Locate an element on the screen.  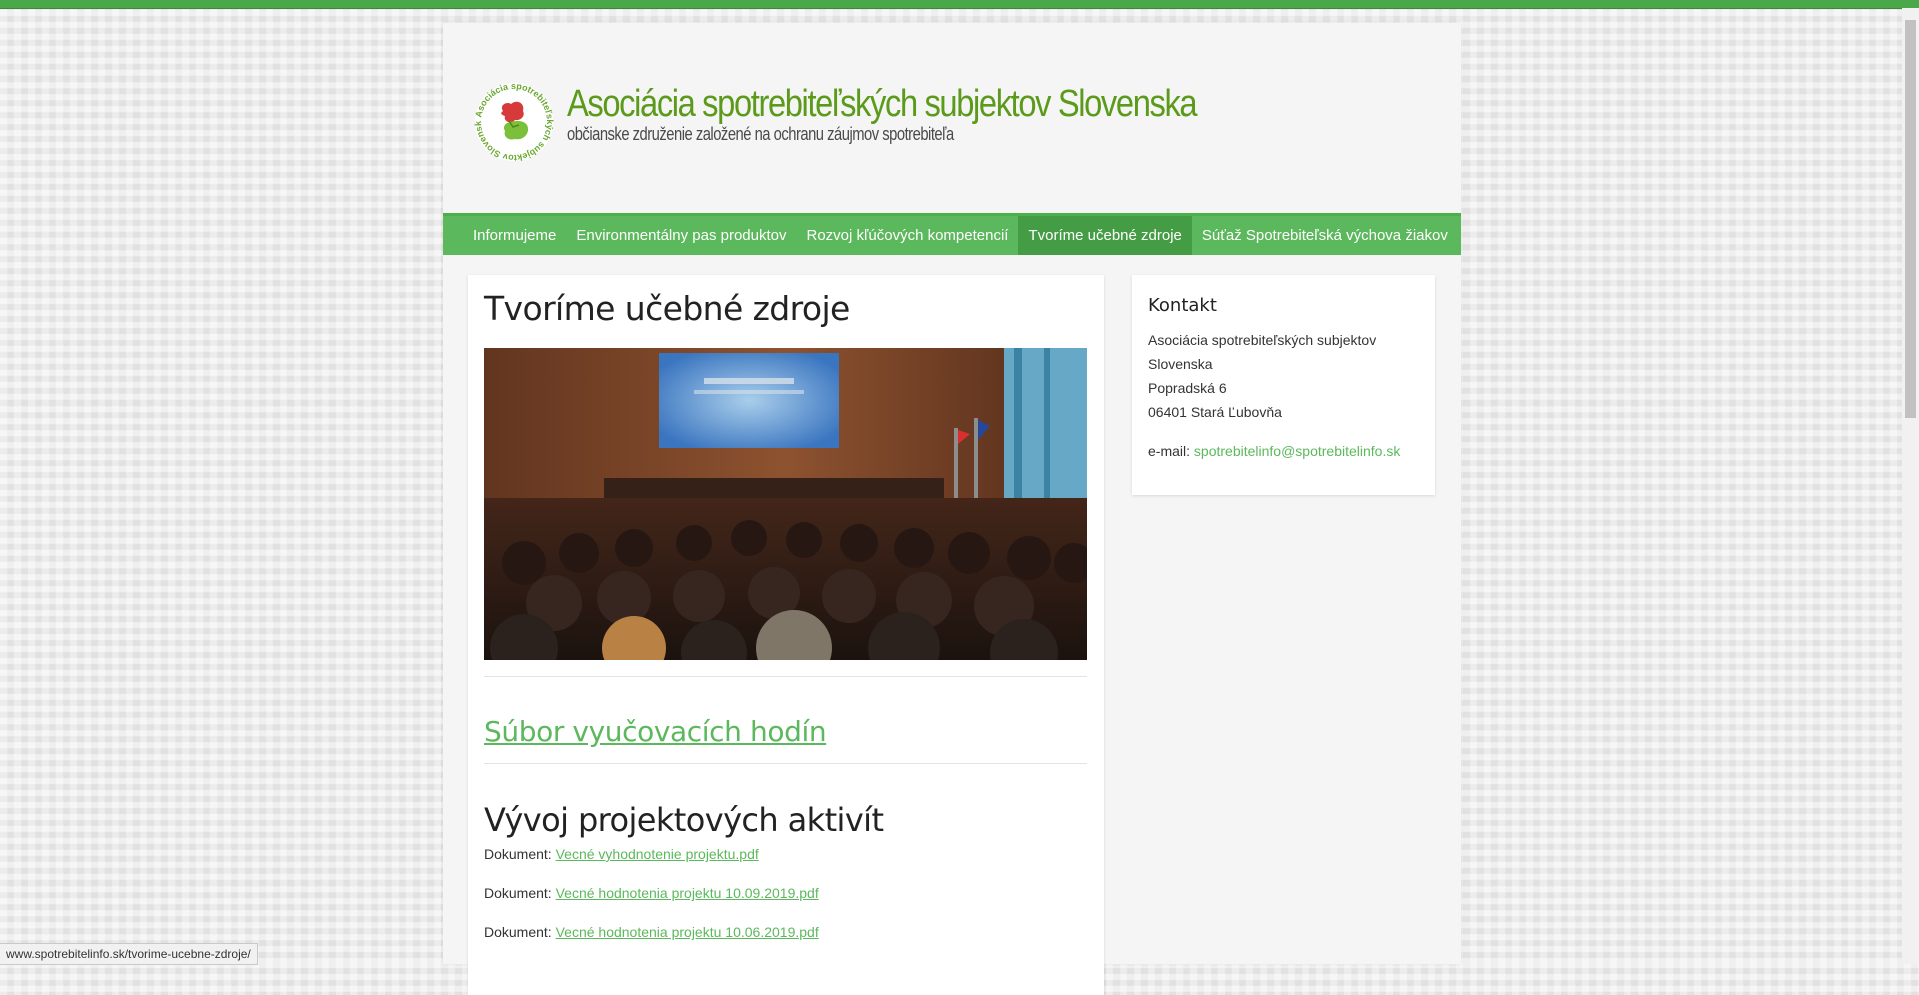
nav-item-sutaz: Súťaž Spotrebiteľská výchova žiakov is located at coordinates (1325, 235).